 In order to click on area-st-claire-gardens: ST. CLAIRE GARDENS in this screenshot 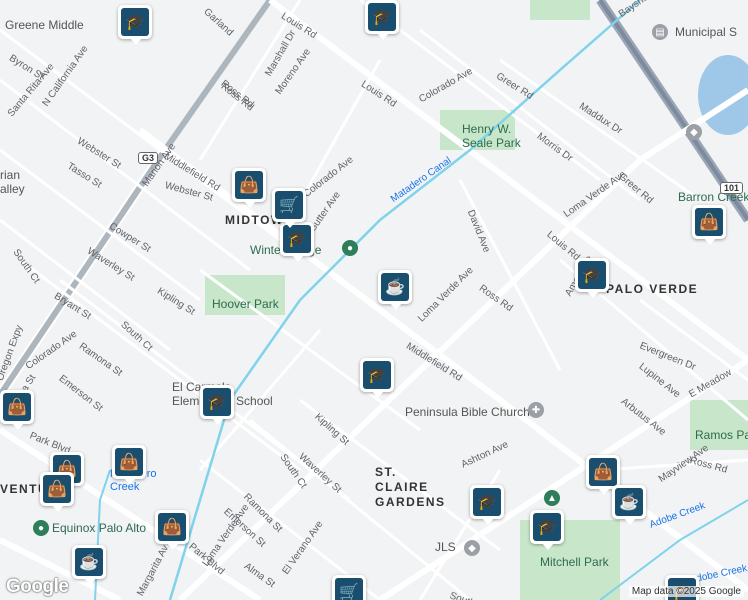, I will do `click(410, 487)`.